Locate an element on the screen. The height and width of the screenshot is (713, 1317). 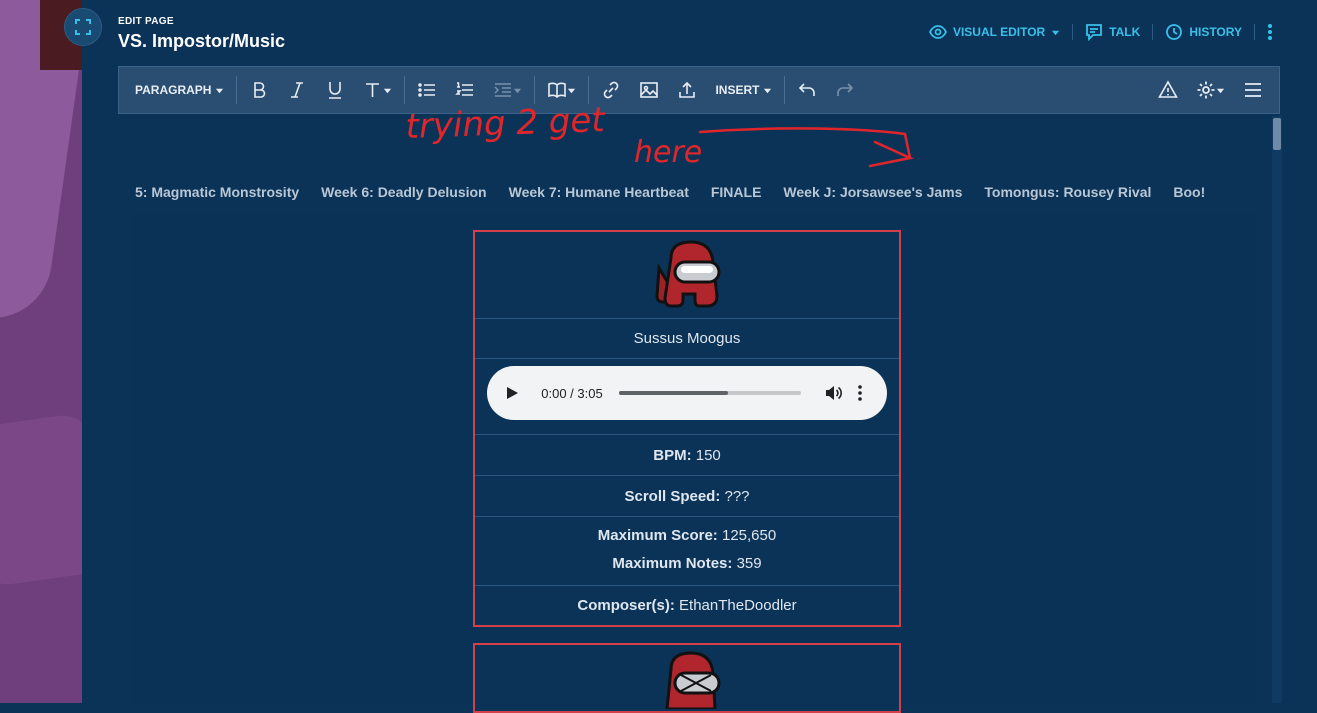
volume-icon is located at coordinates (833, 393).